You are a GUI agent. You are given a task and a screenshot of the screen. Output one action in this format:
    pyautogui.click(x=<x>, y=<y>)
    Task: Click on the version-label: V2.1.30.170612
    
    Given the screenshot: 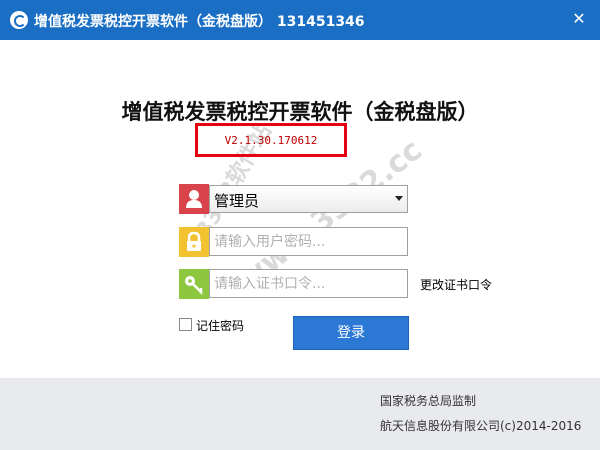 What is the action you would take?
    pyautogui.click(x=271, y=140)
    